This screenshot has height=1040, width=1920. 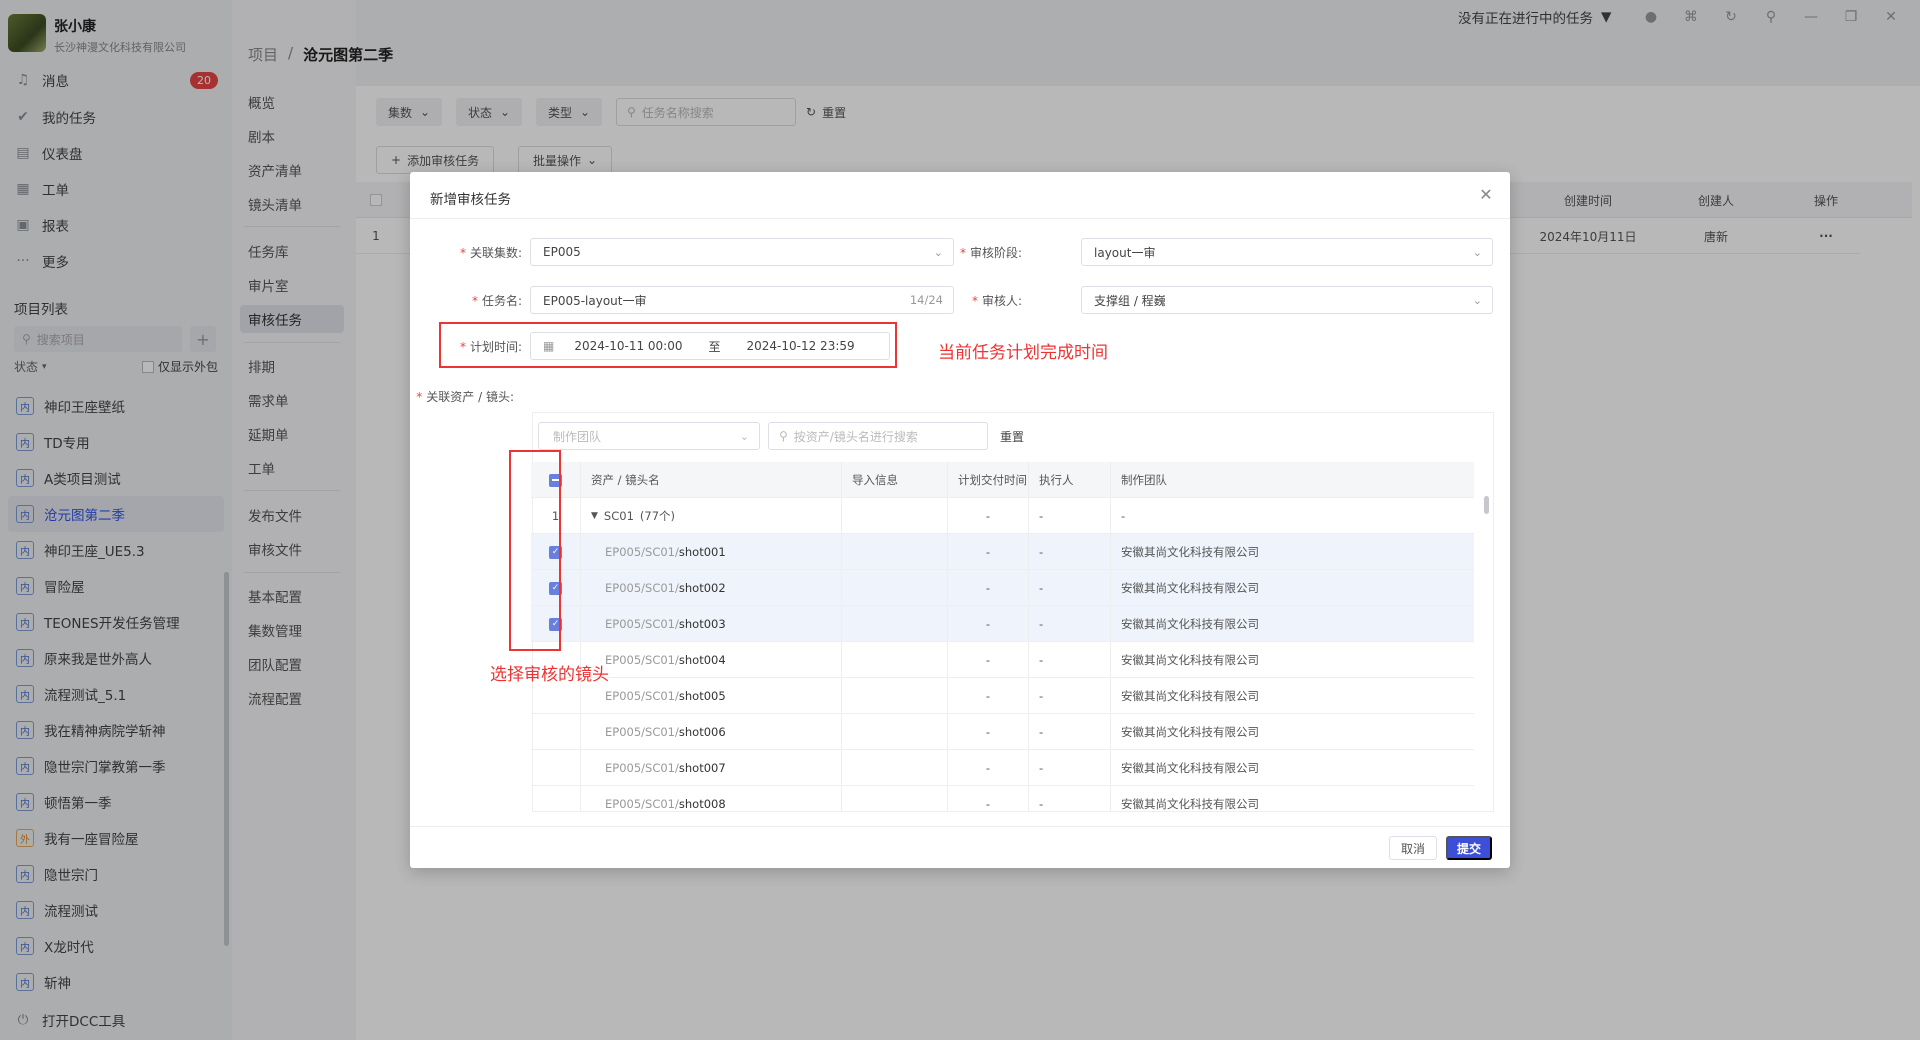 What do you see at coordinates (1469, 848) in the screenshot?
I see `submit-button: 提交` at bounding box center [1469, 848].